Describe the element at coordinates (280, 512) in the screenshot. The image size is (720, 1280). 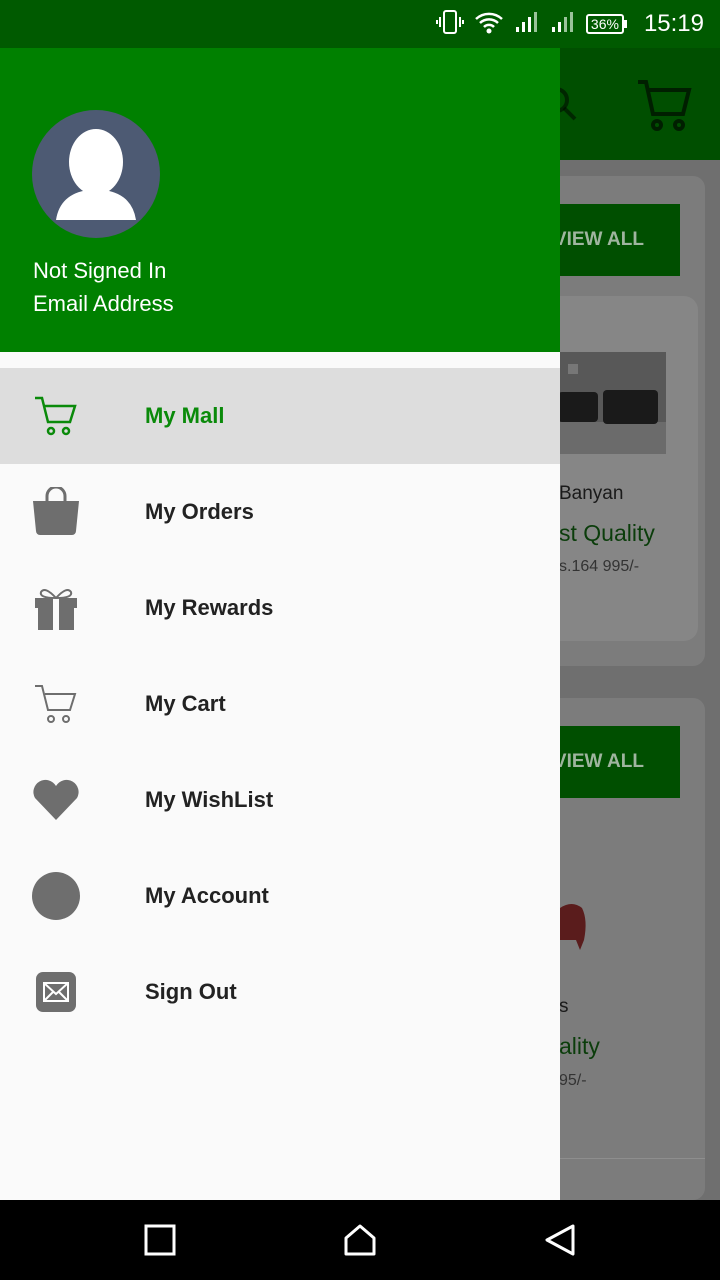
I see `menu-item-my-orders: My Orders` at that location.